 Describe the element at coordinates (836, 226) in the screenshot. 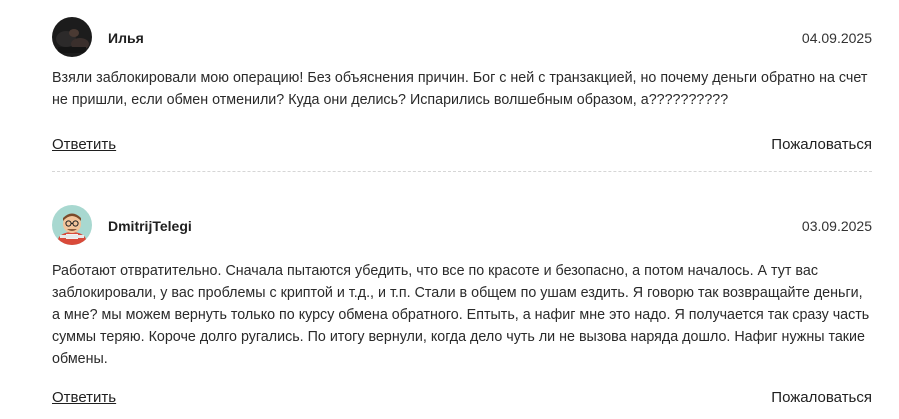

I see `review-date: 03.09.2025` at that location.